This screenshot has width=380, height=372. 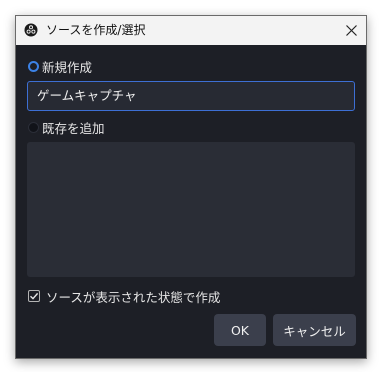 I want to click on create-new-label: 新規作成, so click(x=67, y=67).